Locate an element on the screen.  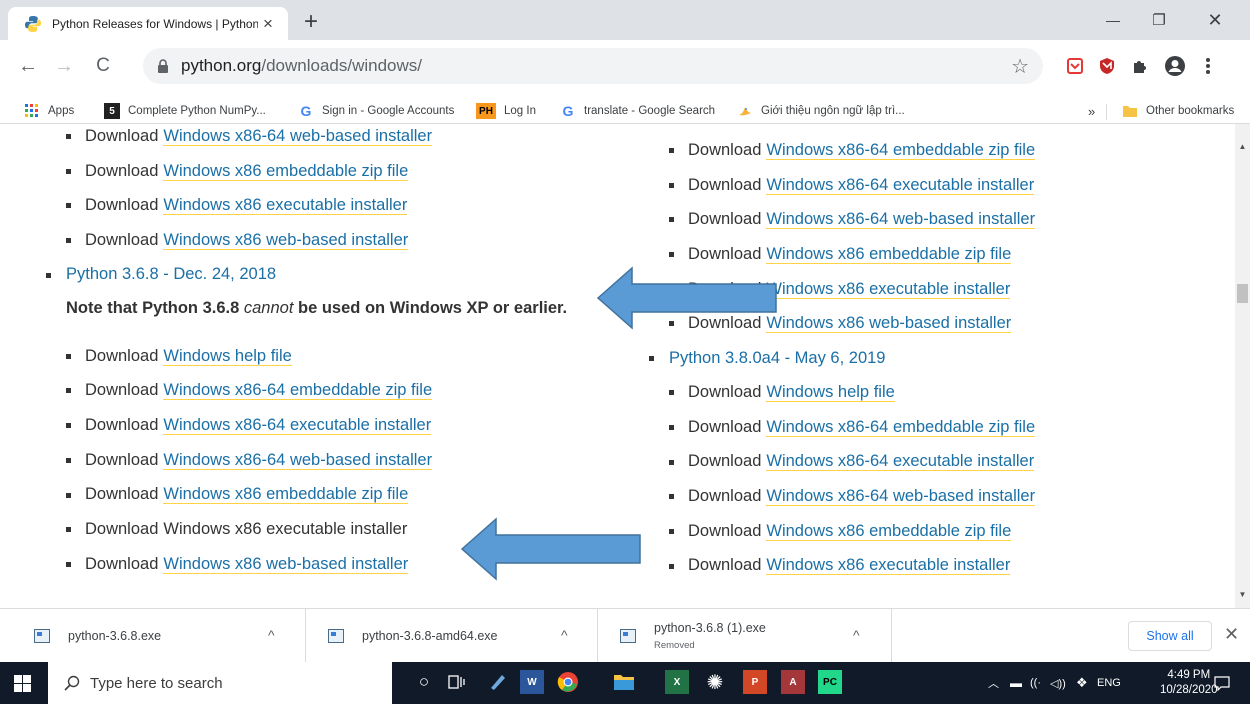
lock-icon is located at coordinates (163, 65).